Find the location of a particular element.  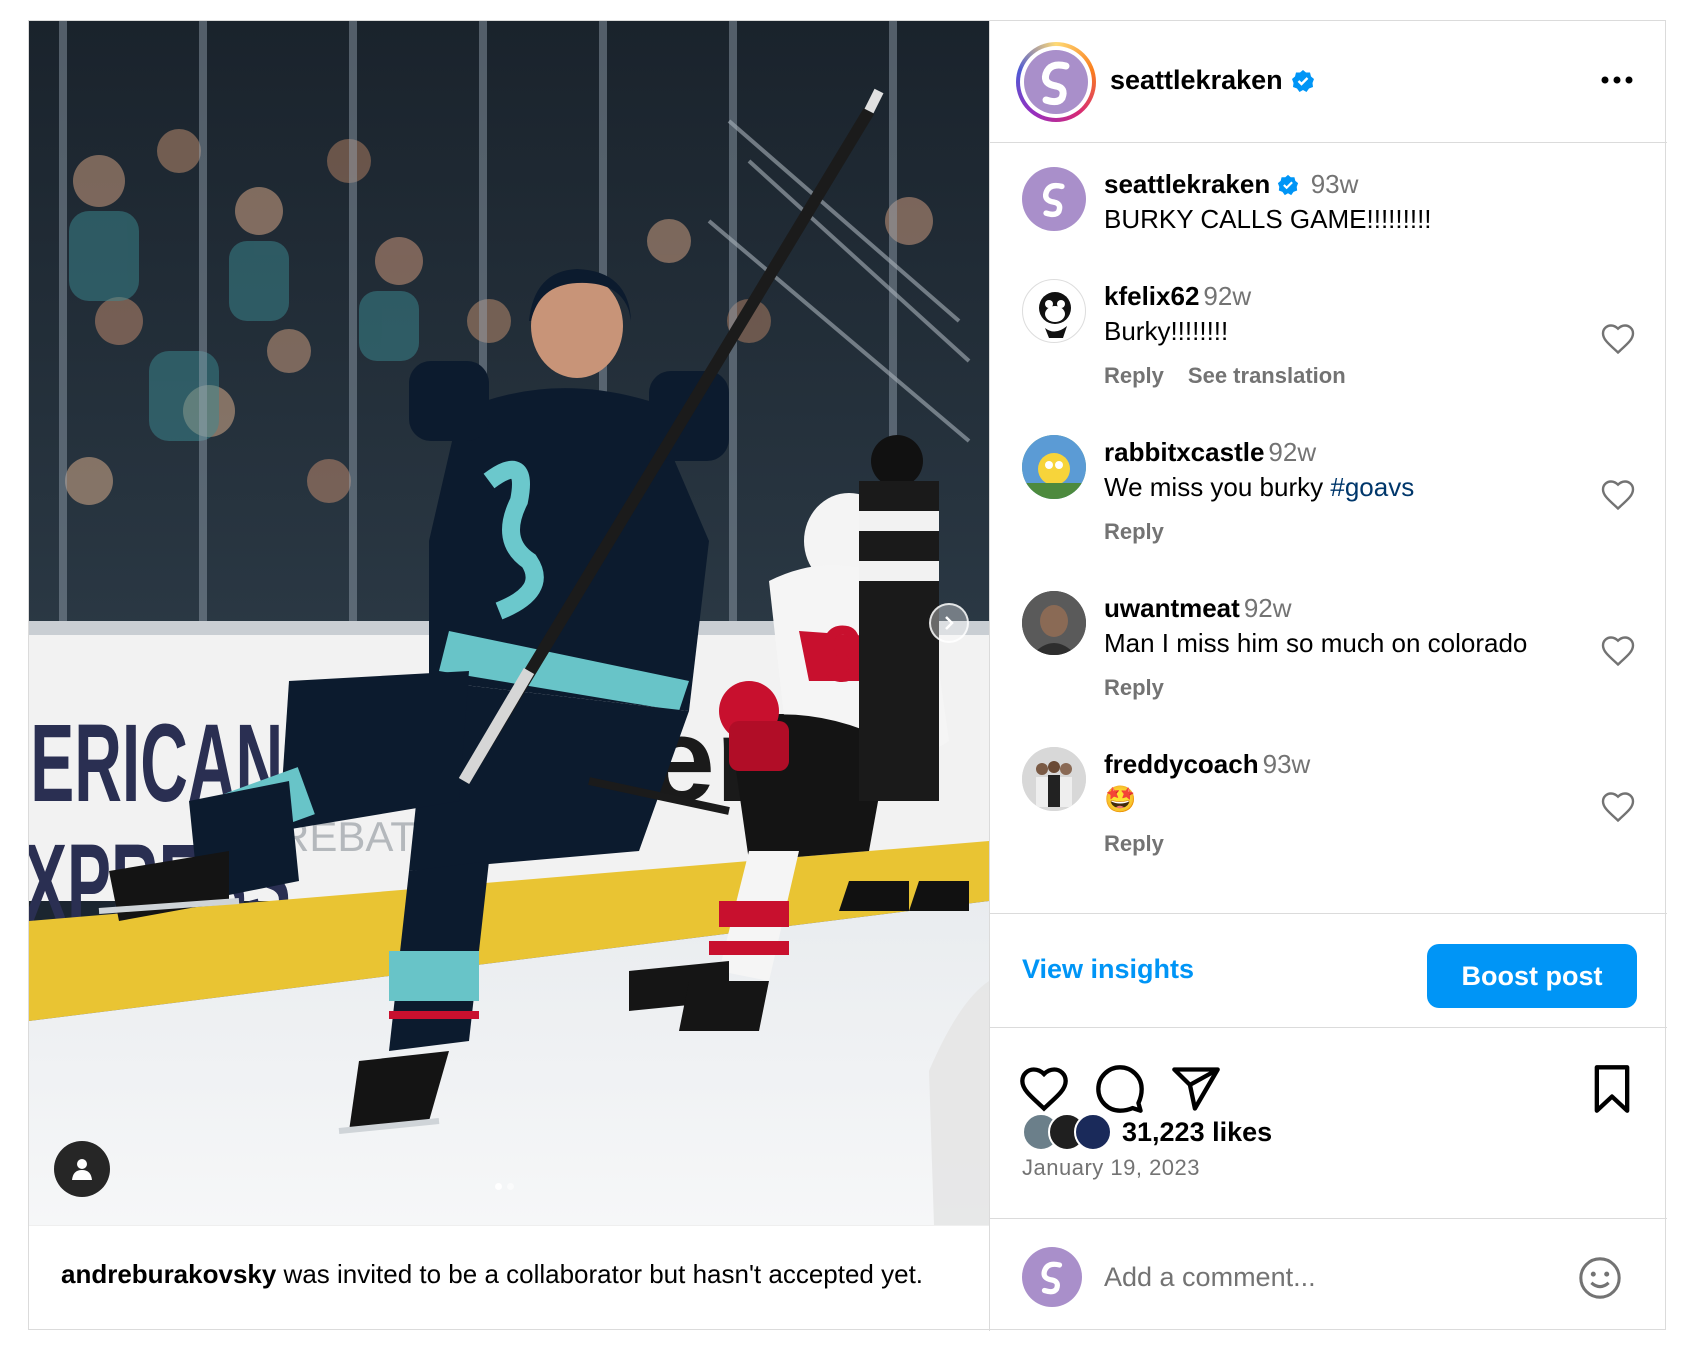

add-comment-bar is located at coordinates (1328, 1274).